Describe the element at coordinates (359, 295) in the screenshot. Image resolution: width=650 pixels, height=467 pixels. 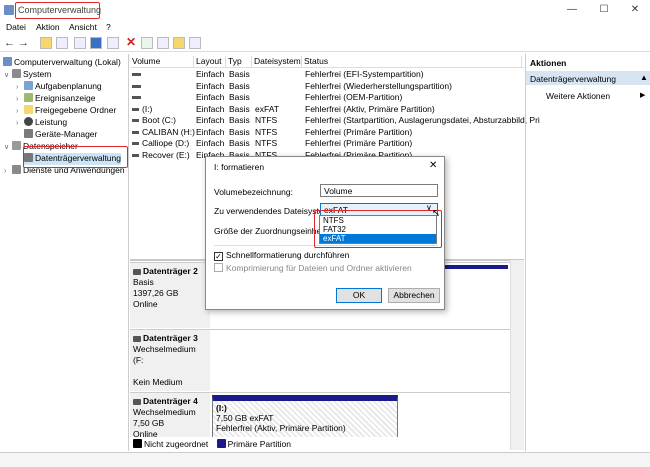
I see `ok-button: OK` at that location.